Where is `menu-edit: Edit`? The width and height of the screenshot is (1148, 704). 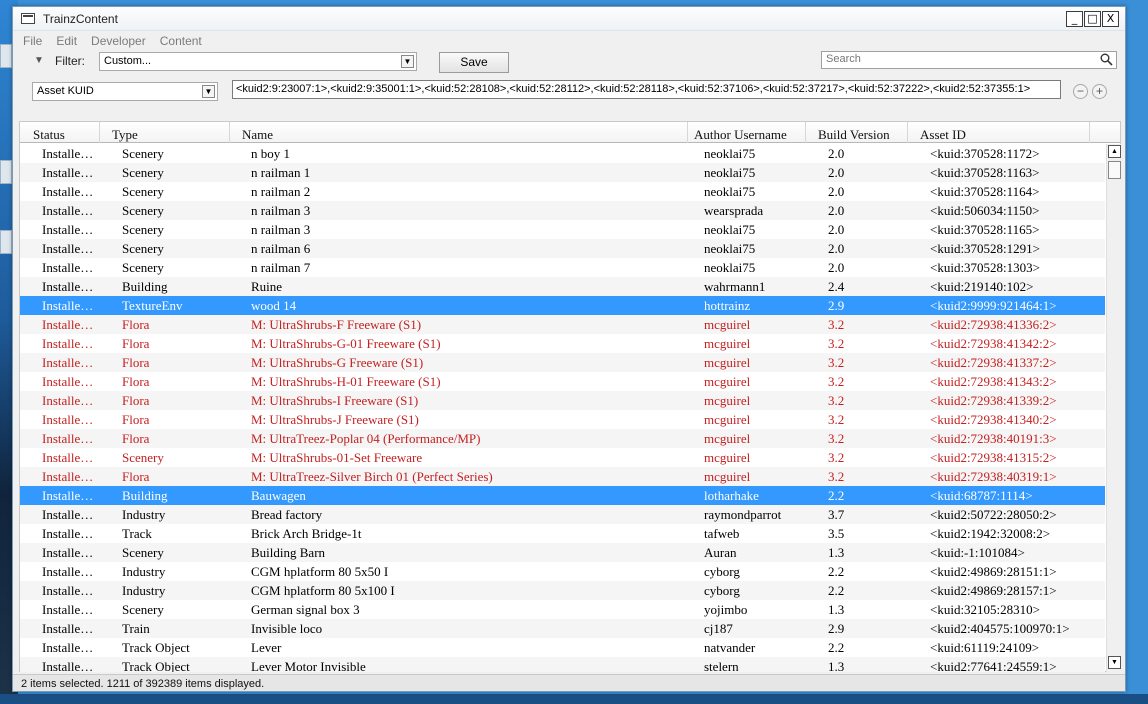 menu-edit: Edit is located at coordinates (66, 41).